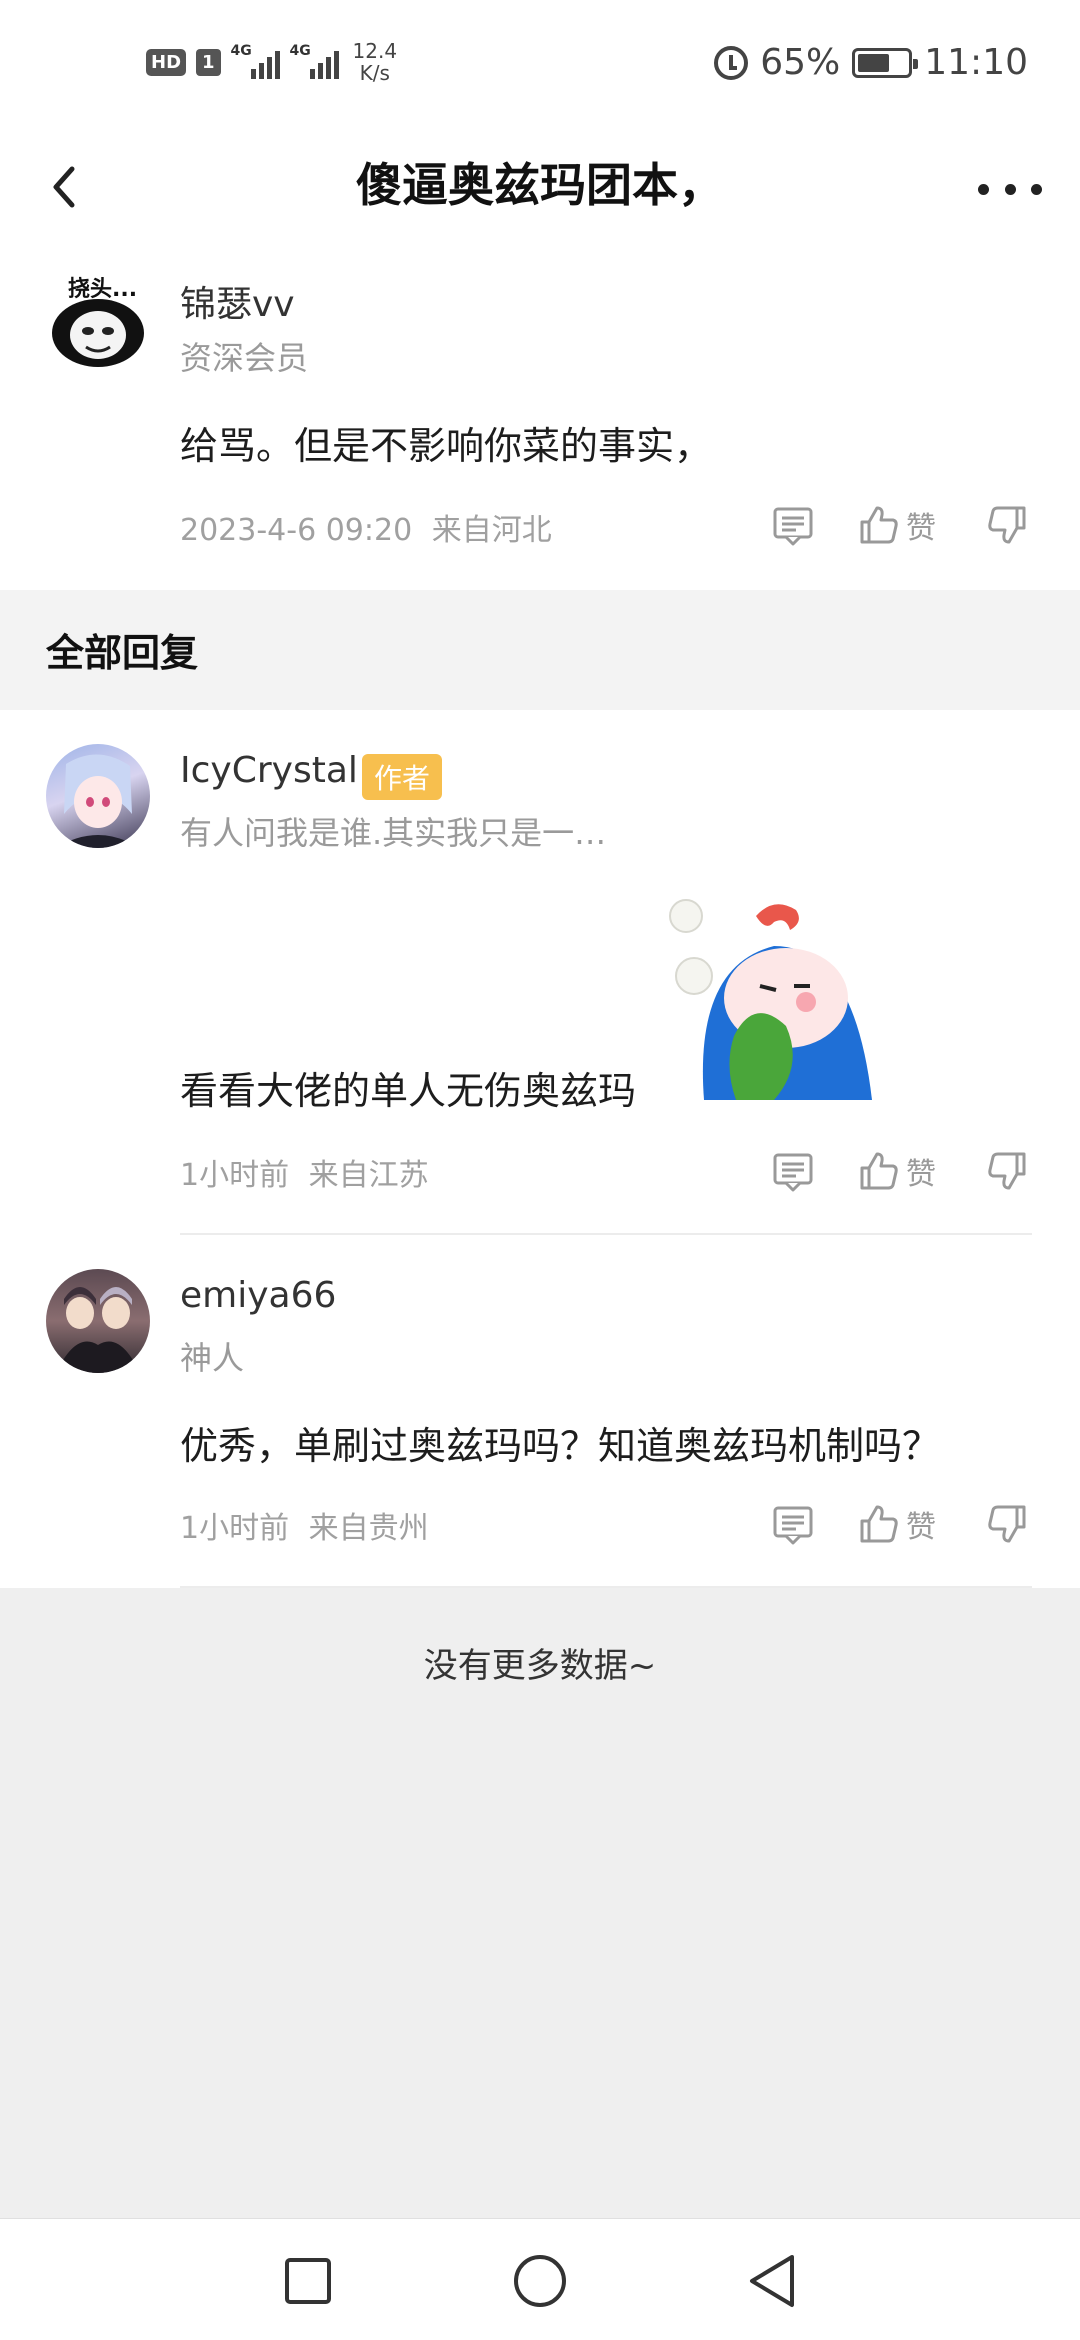 The width and height of the screenshot is (1080, 2340). Describe the element at coordinates (166, 62) in the screenshot. I see `hd-icon: HD` at that location.